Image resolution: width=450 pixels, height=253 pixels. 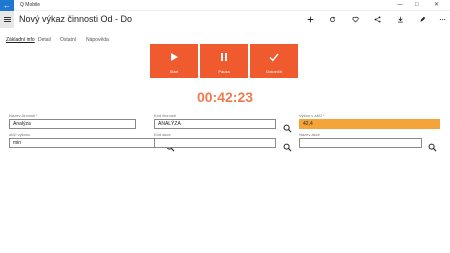 What do you see at coordinates (436, 5) in the screenshot?
I see `close-icon: ✕` at bounding box center [436, 5].